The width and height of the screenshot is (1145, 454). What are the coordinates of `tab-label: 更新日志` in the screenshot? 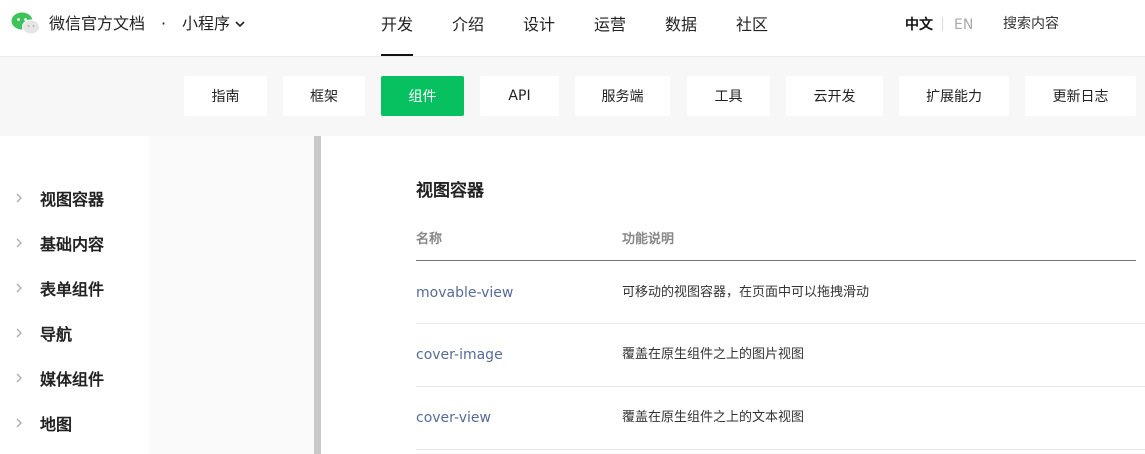 It's located at (1080, 97).